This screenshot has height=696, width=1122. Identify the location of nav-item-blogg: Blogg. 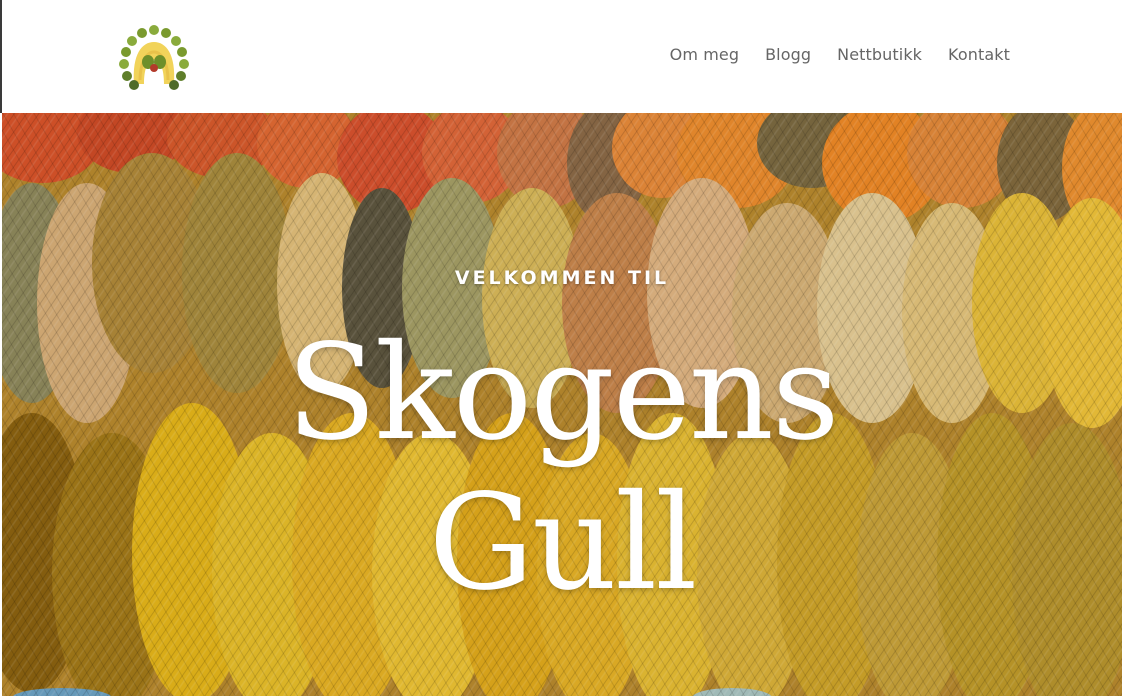
(788, 54).